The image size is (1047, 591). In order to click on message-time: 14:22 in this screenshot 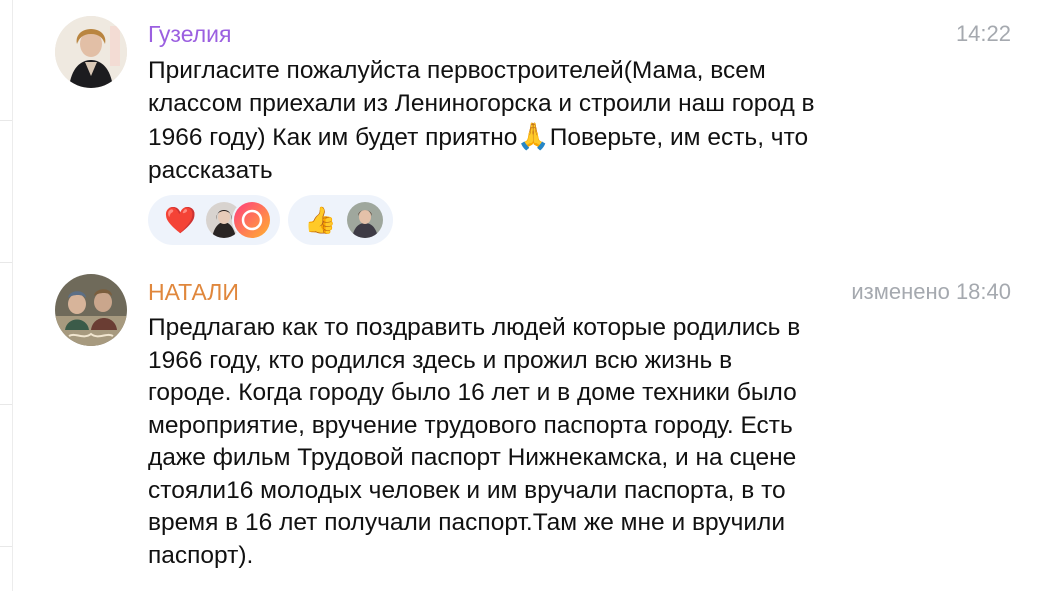, I will do `click(983, 33)`.